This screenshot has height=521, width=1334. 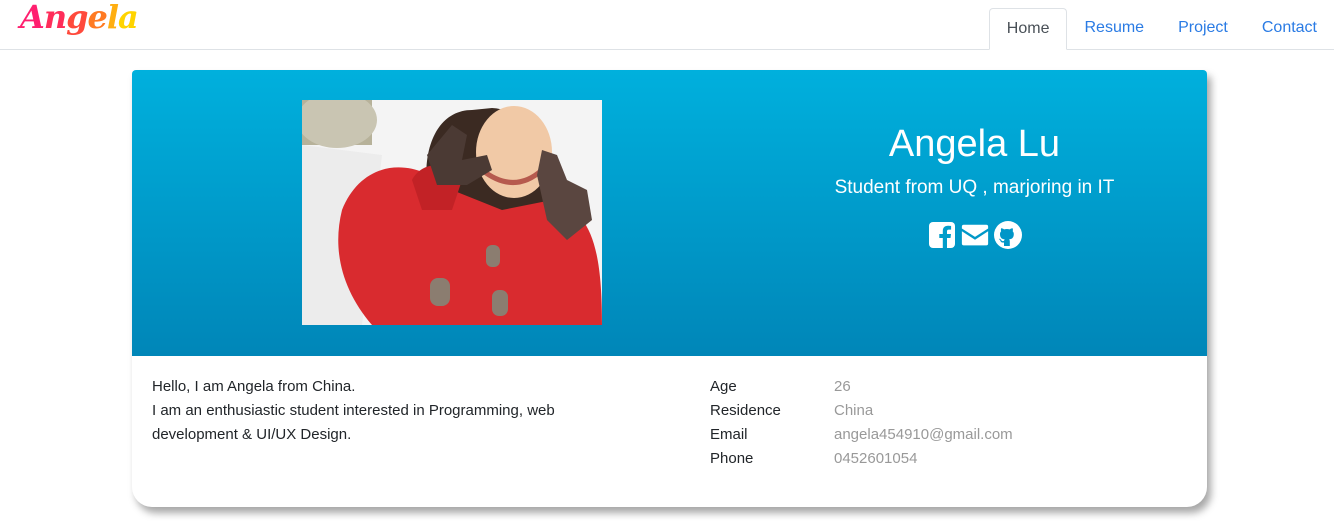 What do you see at coordinates (974, 144) in the screenshot?
I see `profile-name: Angela Lu` at bounding box center [974, 144].